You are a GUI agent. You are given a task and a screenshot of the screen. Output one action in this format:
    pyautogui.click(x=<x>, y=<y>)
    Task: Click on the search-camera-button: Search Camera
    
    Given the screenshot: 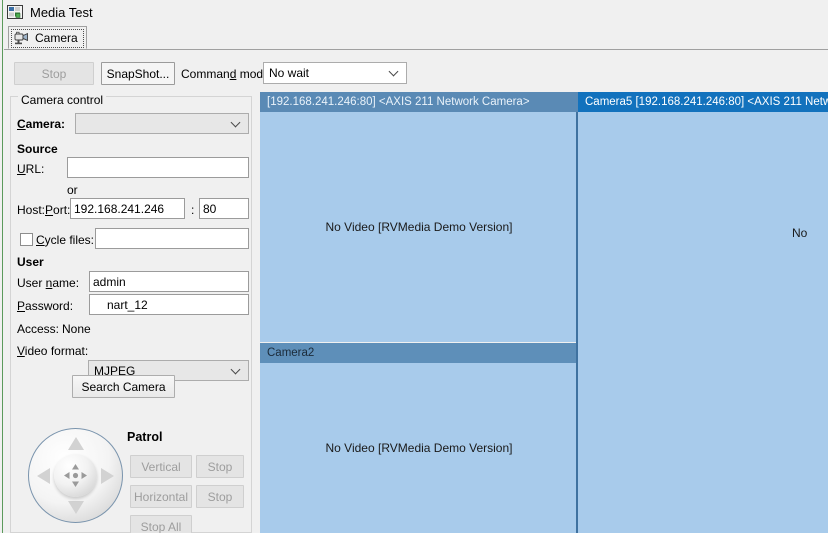 What is the action you would take?
    pyautogui.click(x=123, y=386)
    